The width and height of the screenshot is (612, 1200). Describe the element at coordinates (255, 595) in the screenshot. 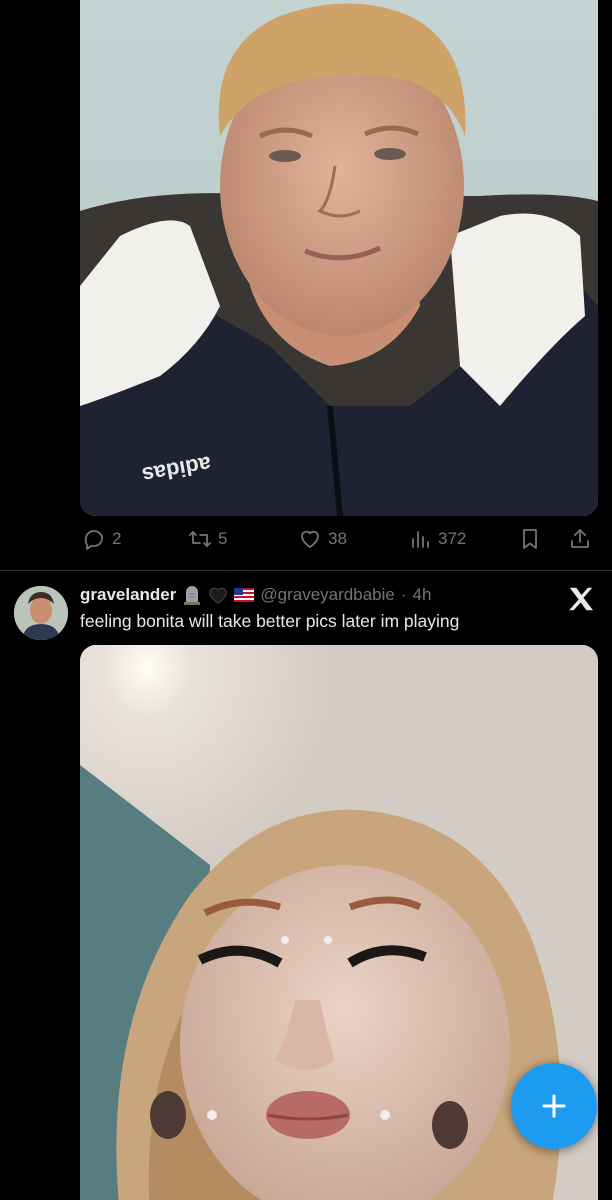

I see `tweet-header: gravelander @graveyardbabie · 4h` at that location.